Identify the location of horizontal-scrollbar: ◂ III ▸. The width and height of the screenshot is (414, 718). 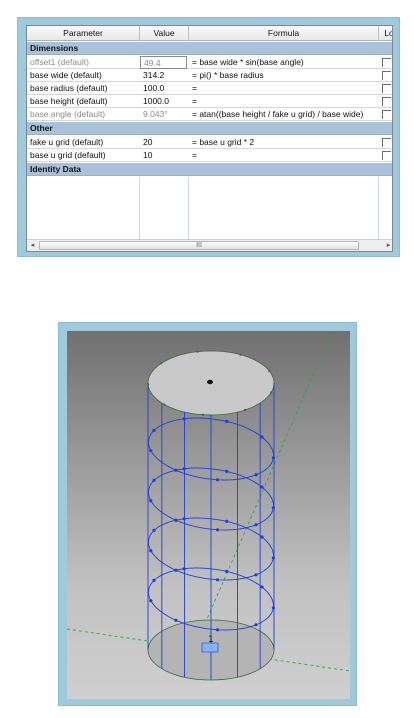
(209, 245).